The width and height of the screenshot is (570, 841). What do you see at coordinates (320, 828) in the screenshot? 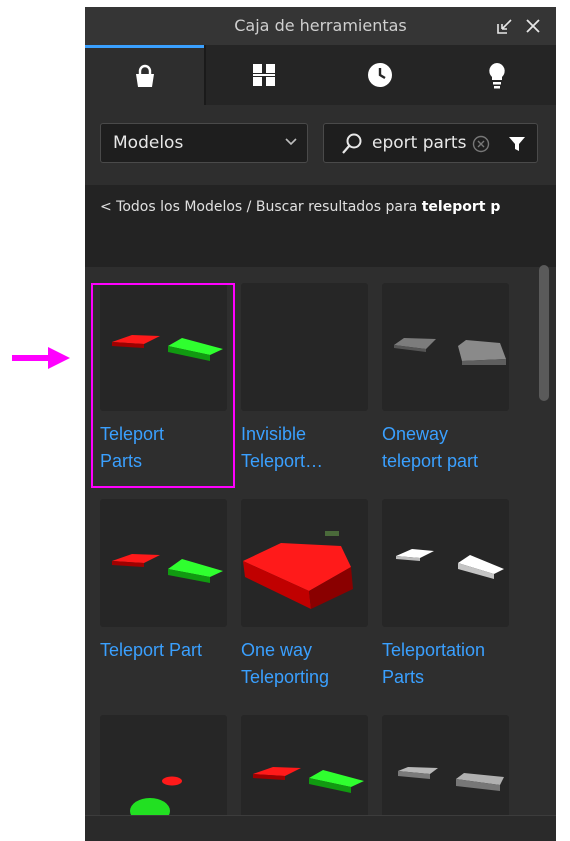
I see `bottom-bar` at bounding box center [320, 828].